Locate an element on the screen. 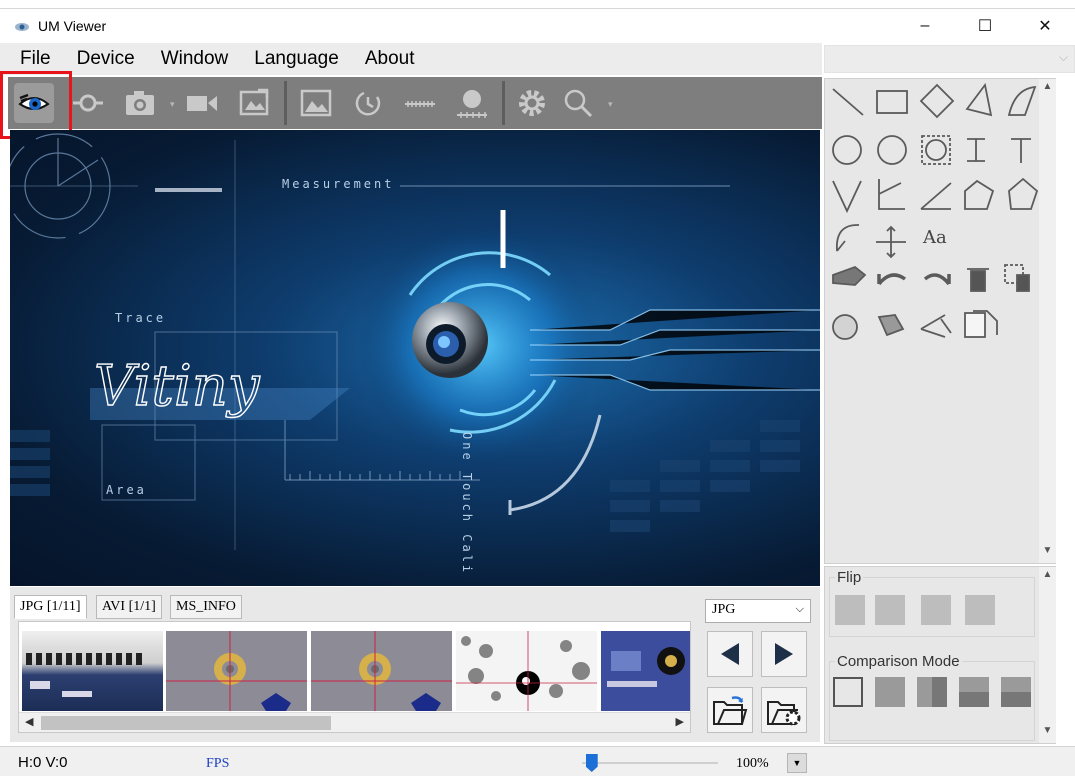 This screenshot has width=1075, height=776. tab-jpg: JPG [1/11] is located at coordinates (50, 607).